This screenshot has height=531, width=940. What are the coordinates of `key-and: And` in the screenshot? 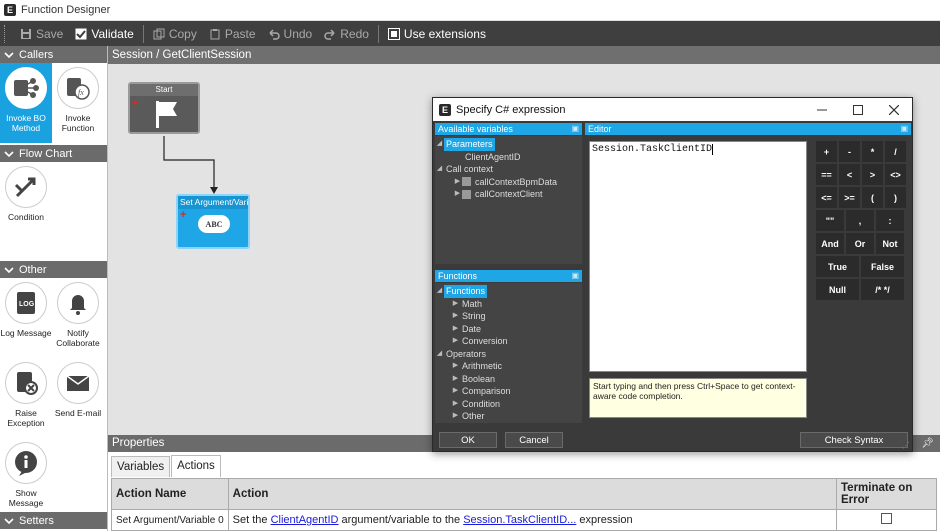 It's located at (830, 243).